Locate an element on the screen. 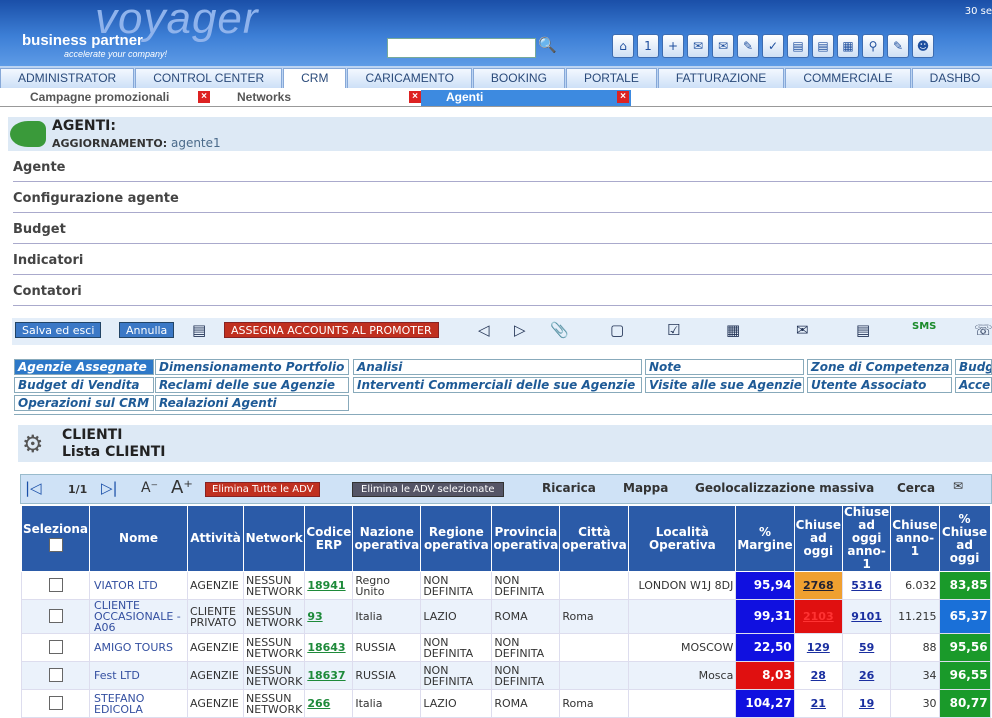  subpanel-acce: Acce is located at coordinates (973, 385).